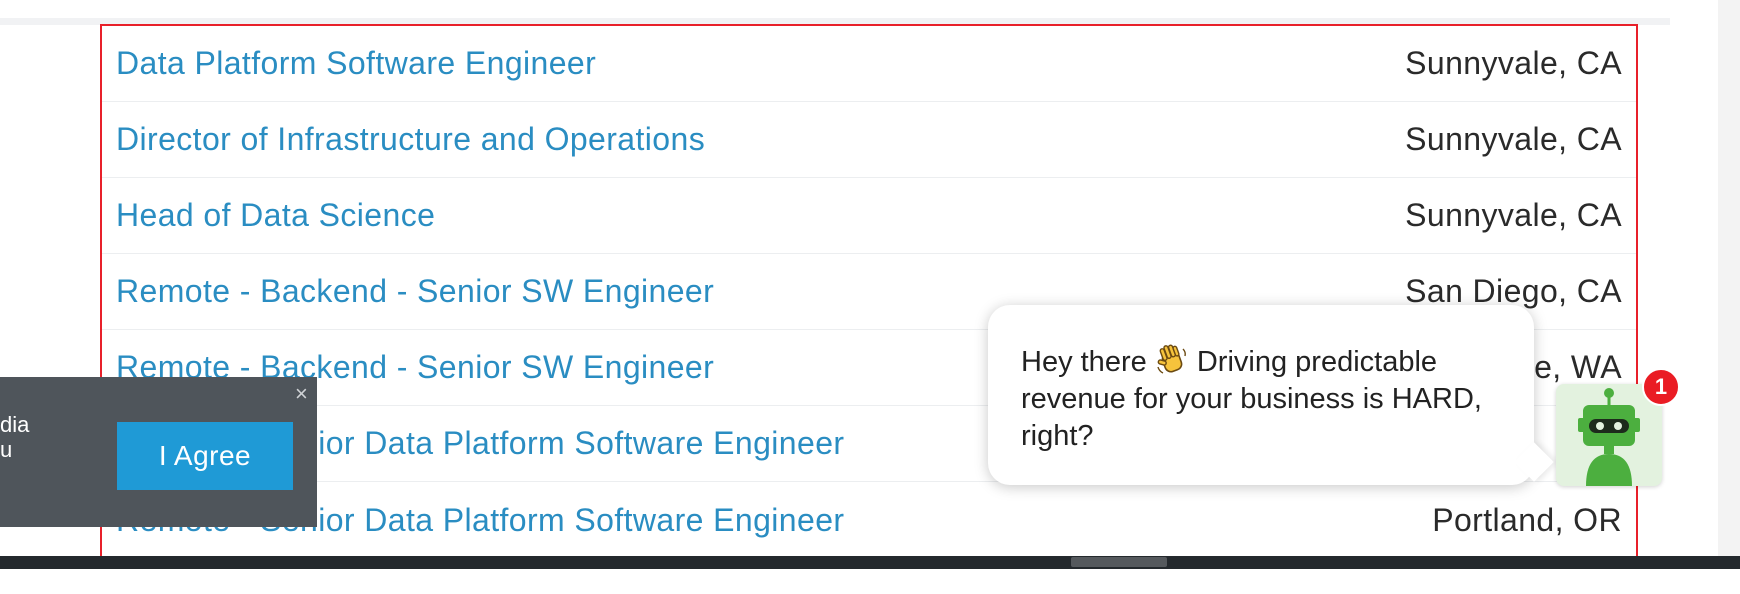 The height and width of the screenshot is (594, 1740). I want to click on cookie-text-line2: u, so click(6, 449).